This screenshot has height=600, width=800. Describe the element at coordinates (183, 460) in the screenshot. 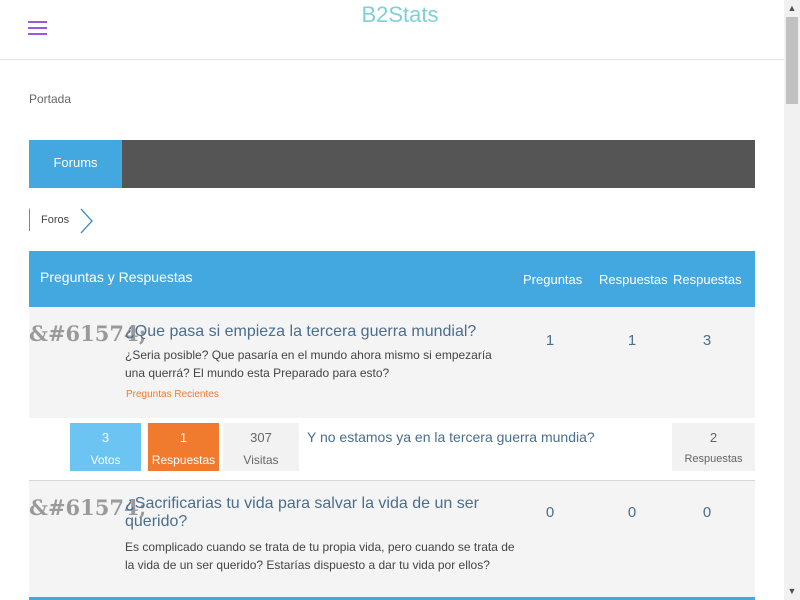

I see `answers-label: Respuestas` at that location.